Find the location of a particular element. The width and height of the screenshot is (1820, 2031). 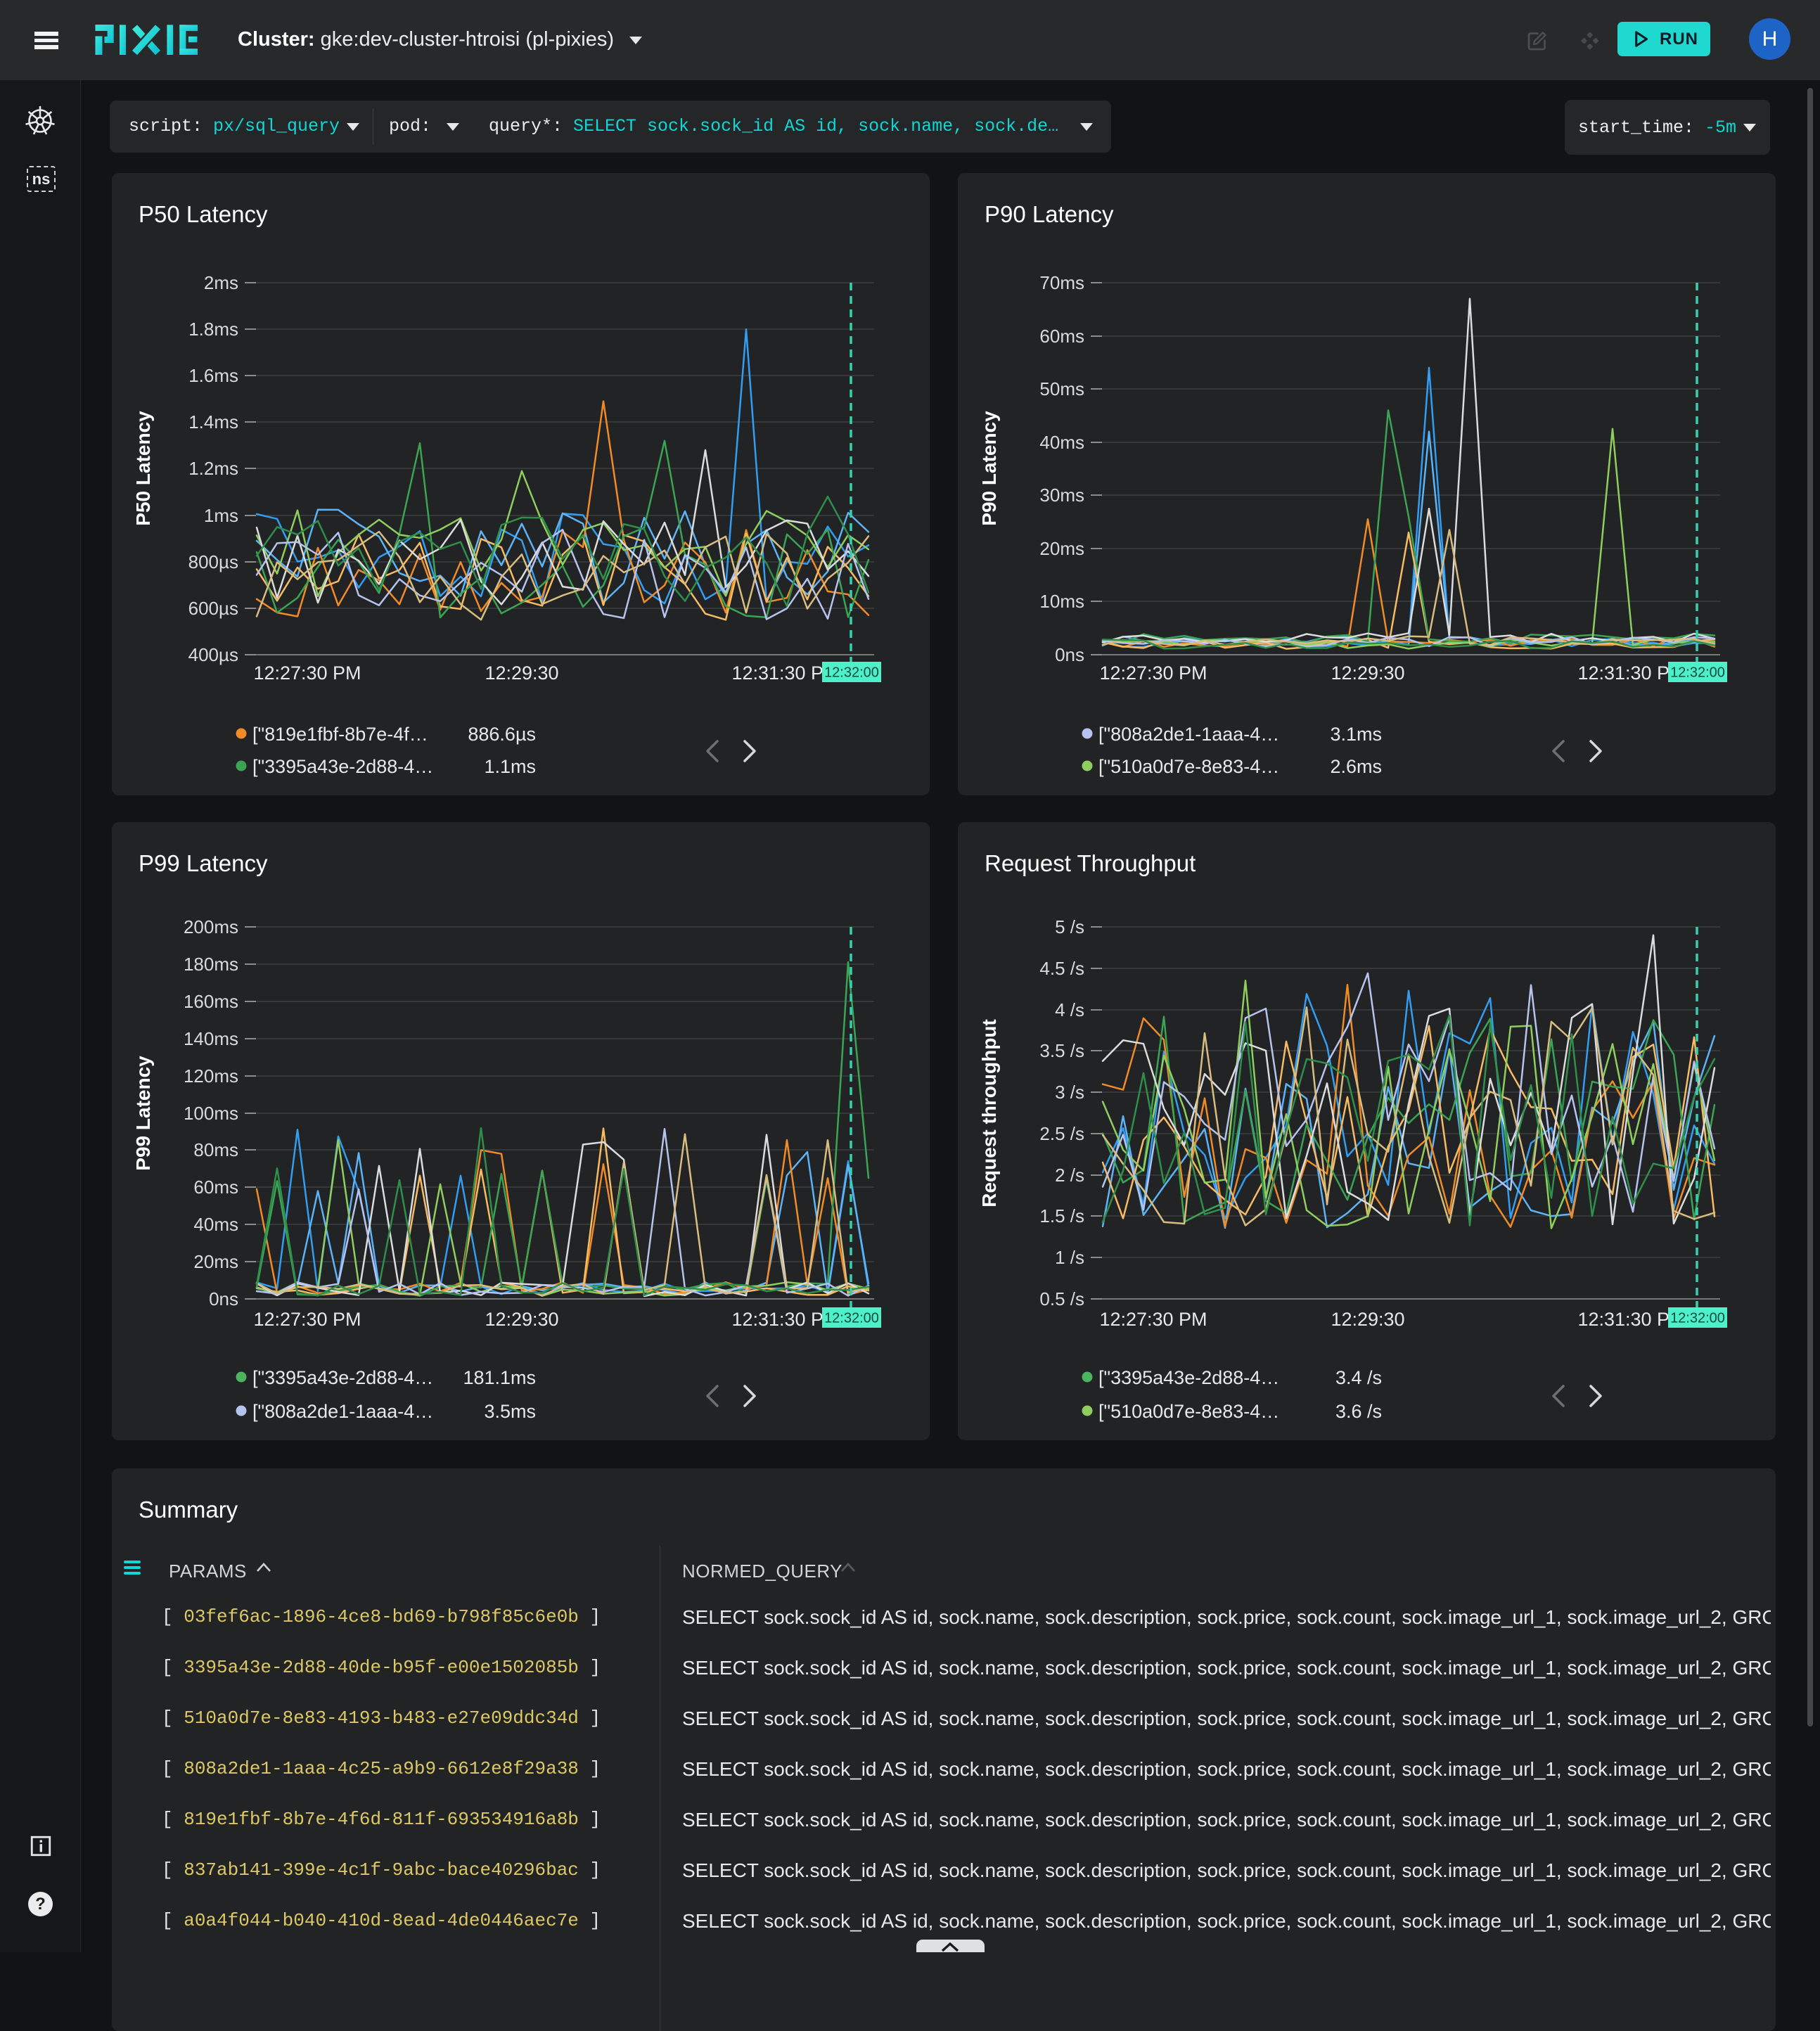

svg-text: 200ms is located at coordinates (211, 926).